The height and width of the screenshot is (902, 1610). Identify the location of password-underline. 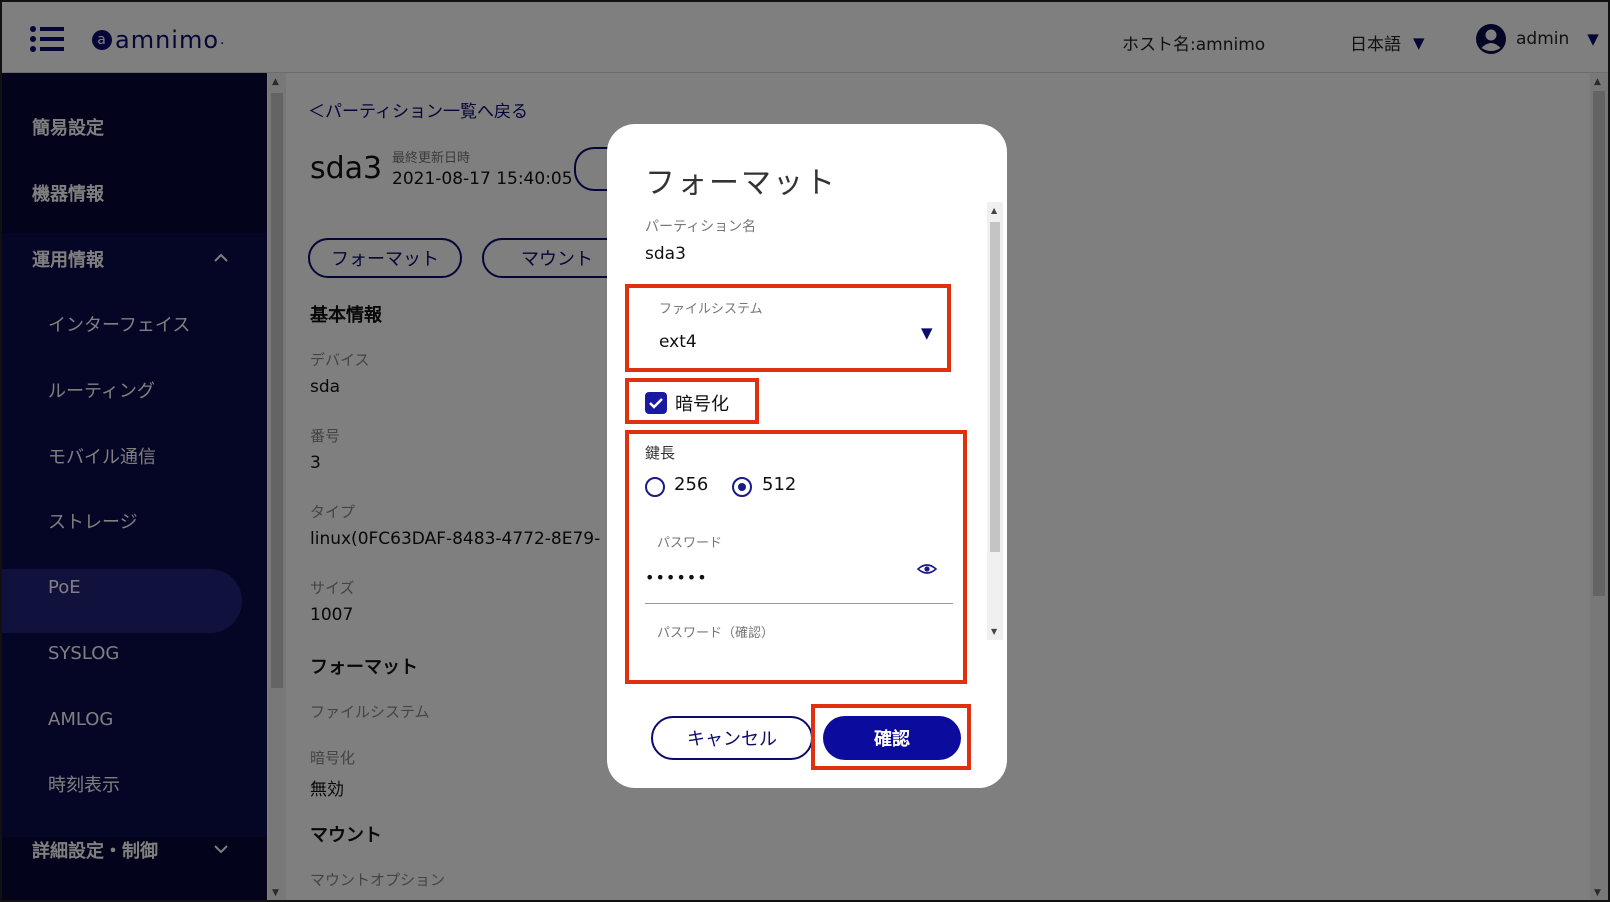
(799, 603).